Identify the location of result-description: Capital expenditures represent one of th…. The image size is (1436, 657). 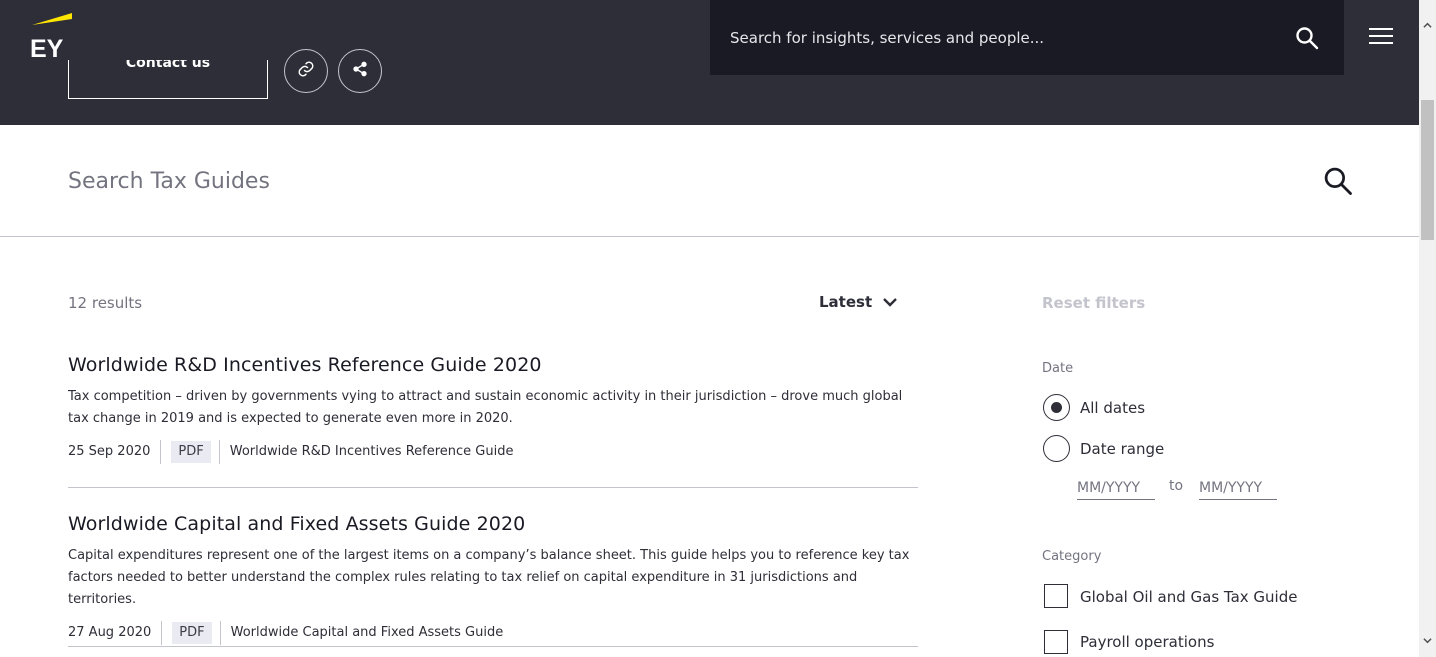
(489, 577).